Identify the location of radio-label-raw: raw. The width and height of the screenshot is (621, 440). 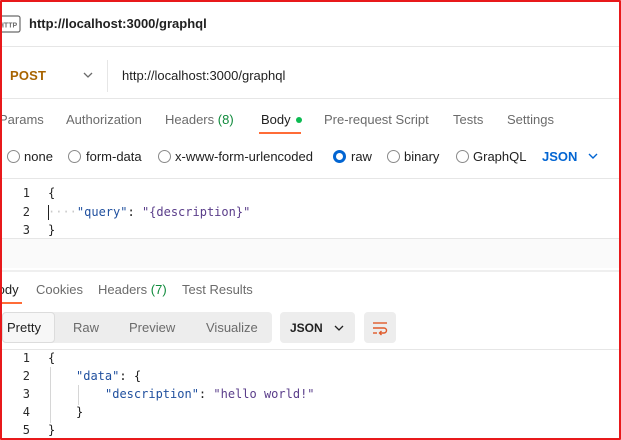
(361, 156).